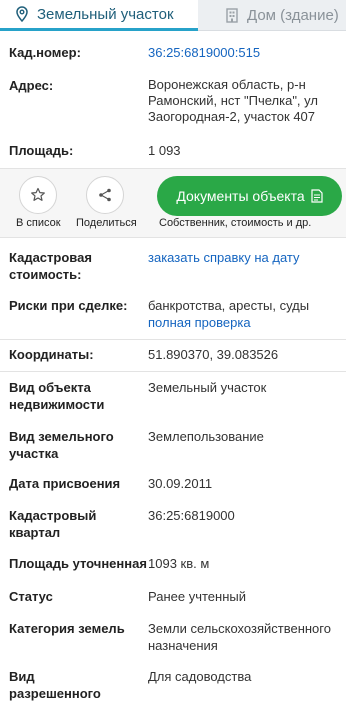  What do you see at coordinates (61, 445) in the screenshot?
I see `field-label: Вид земельного участка` at bounding box center [61, 445].